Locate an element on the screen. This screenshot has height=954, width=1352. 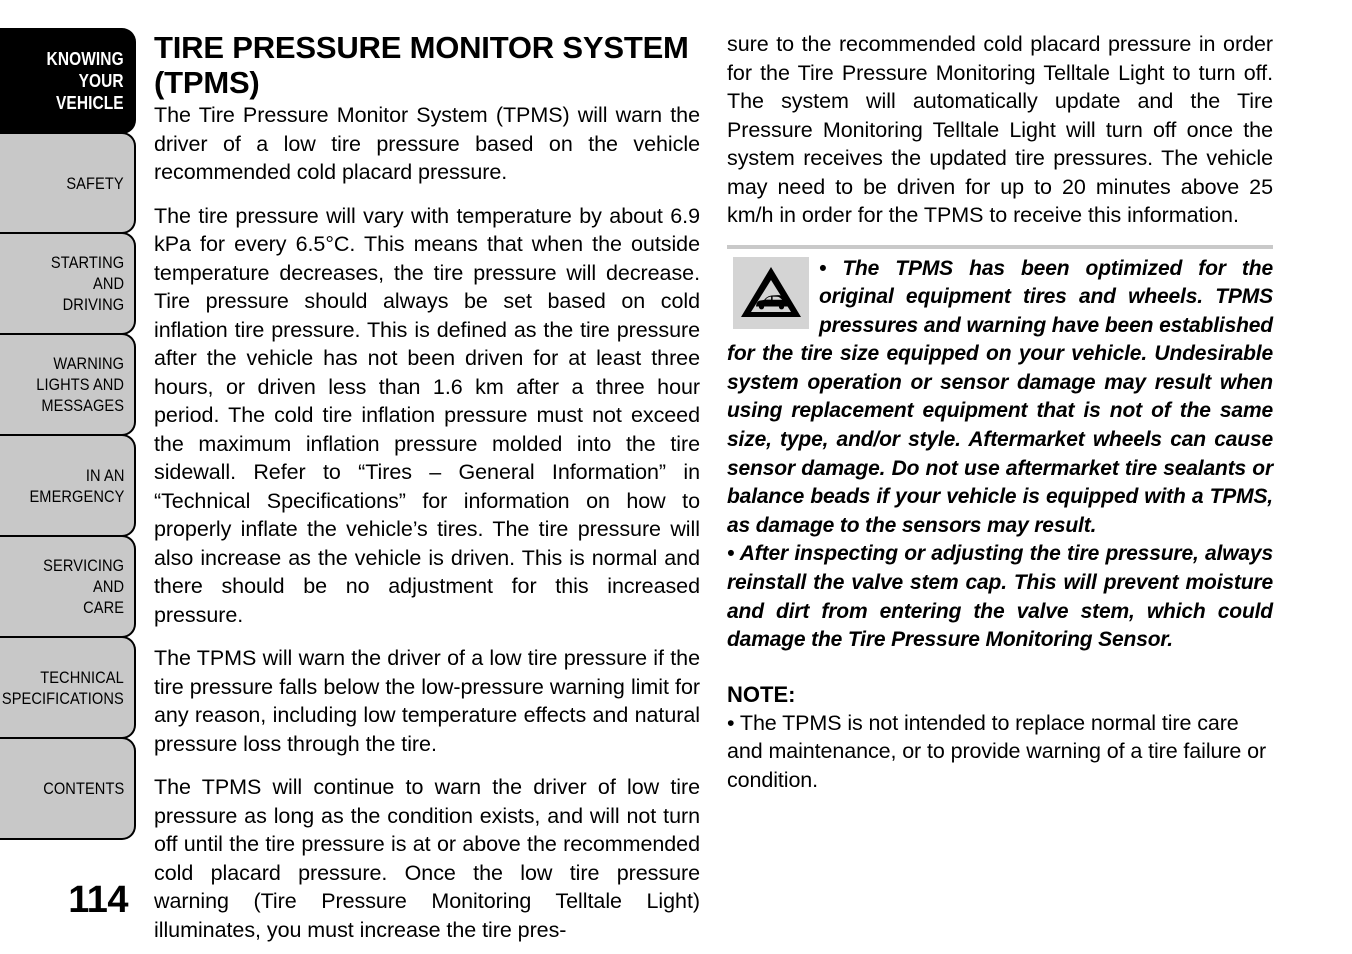
sidebar-item-technical-specifications: TECHNICAL SPECIFICATIONS is located at coordinates (68, 687).